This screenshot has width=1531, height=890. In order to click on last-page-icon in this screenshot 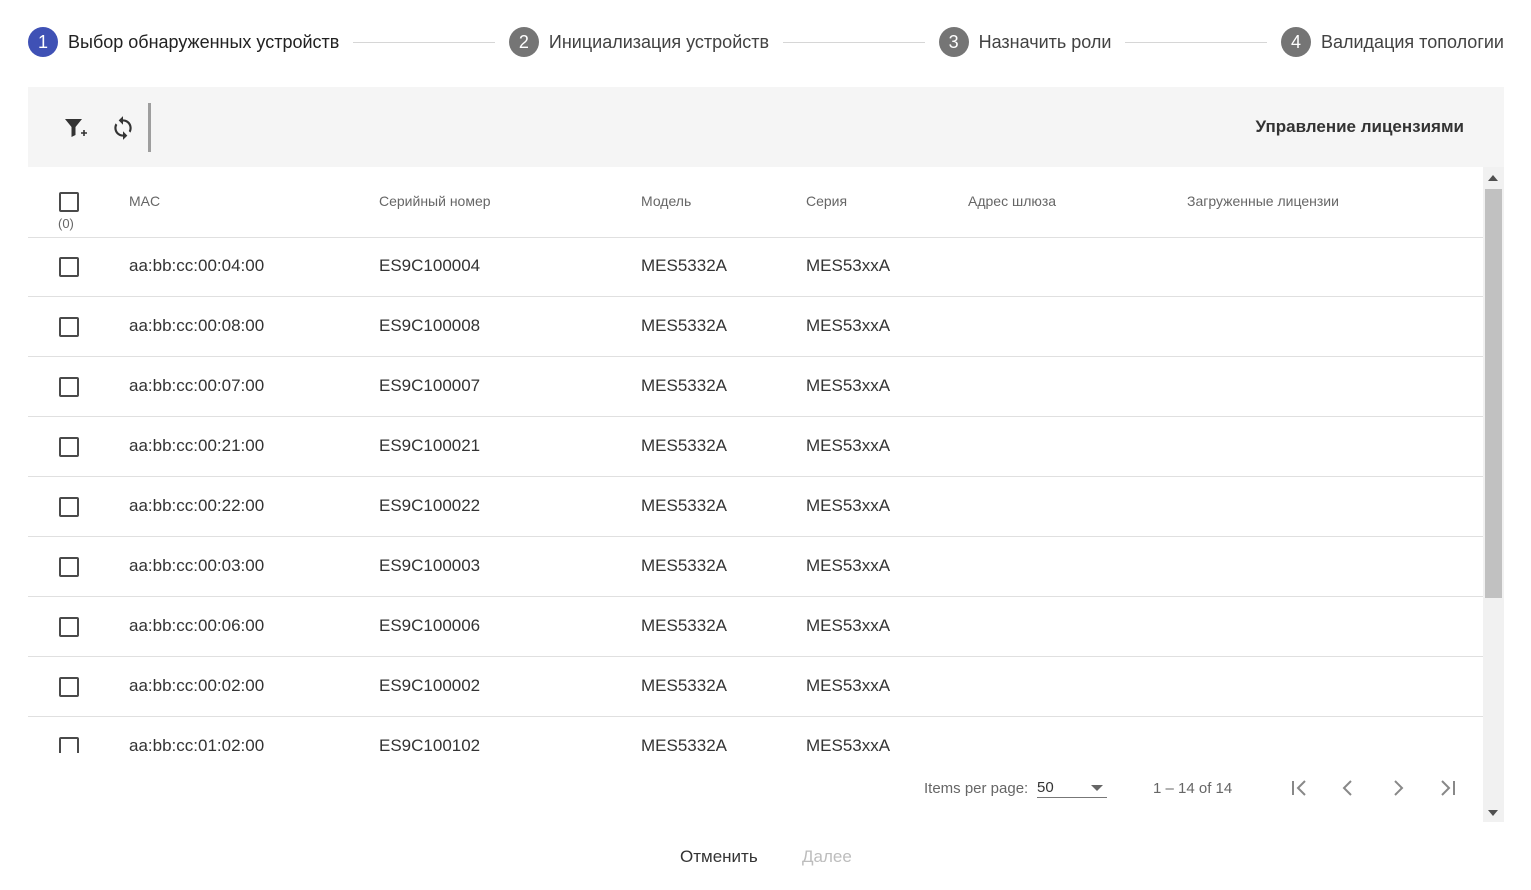, I will do `click(1448, 788)`.